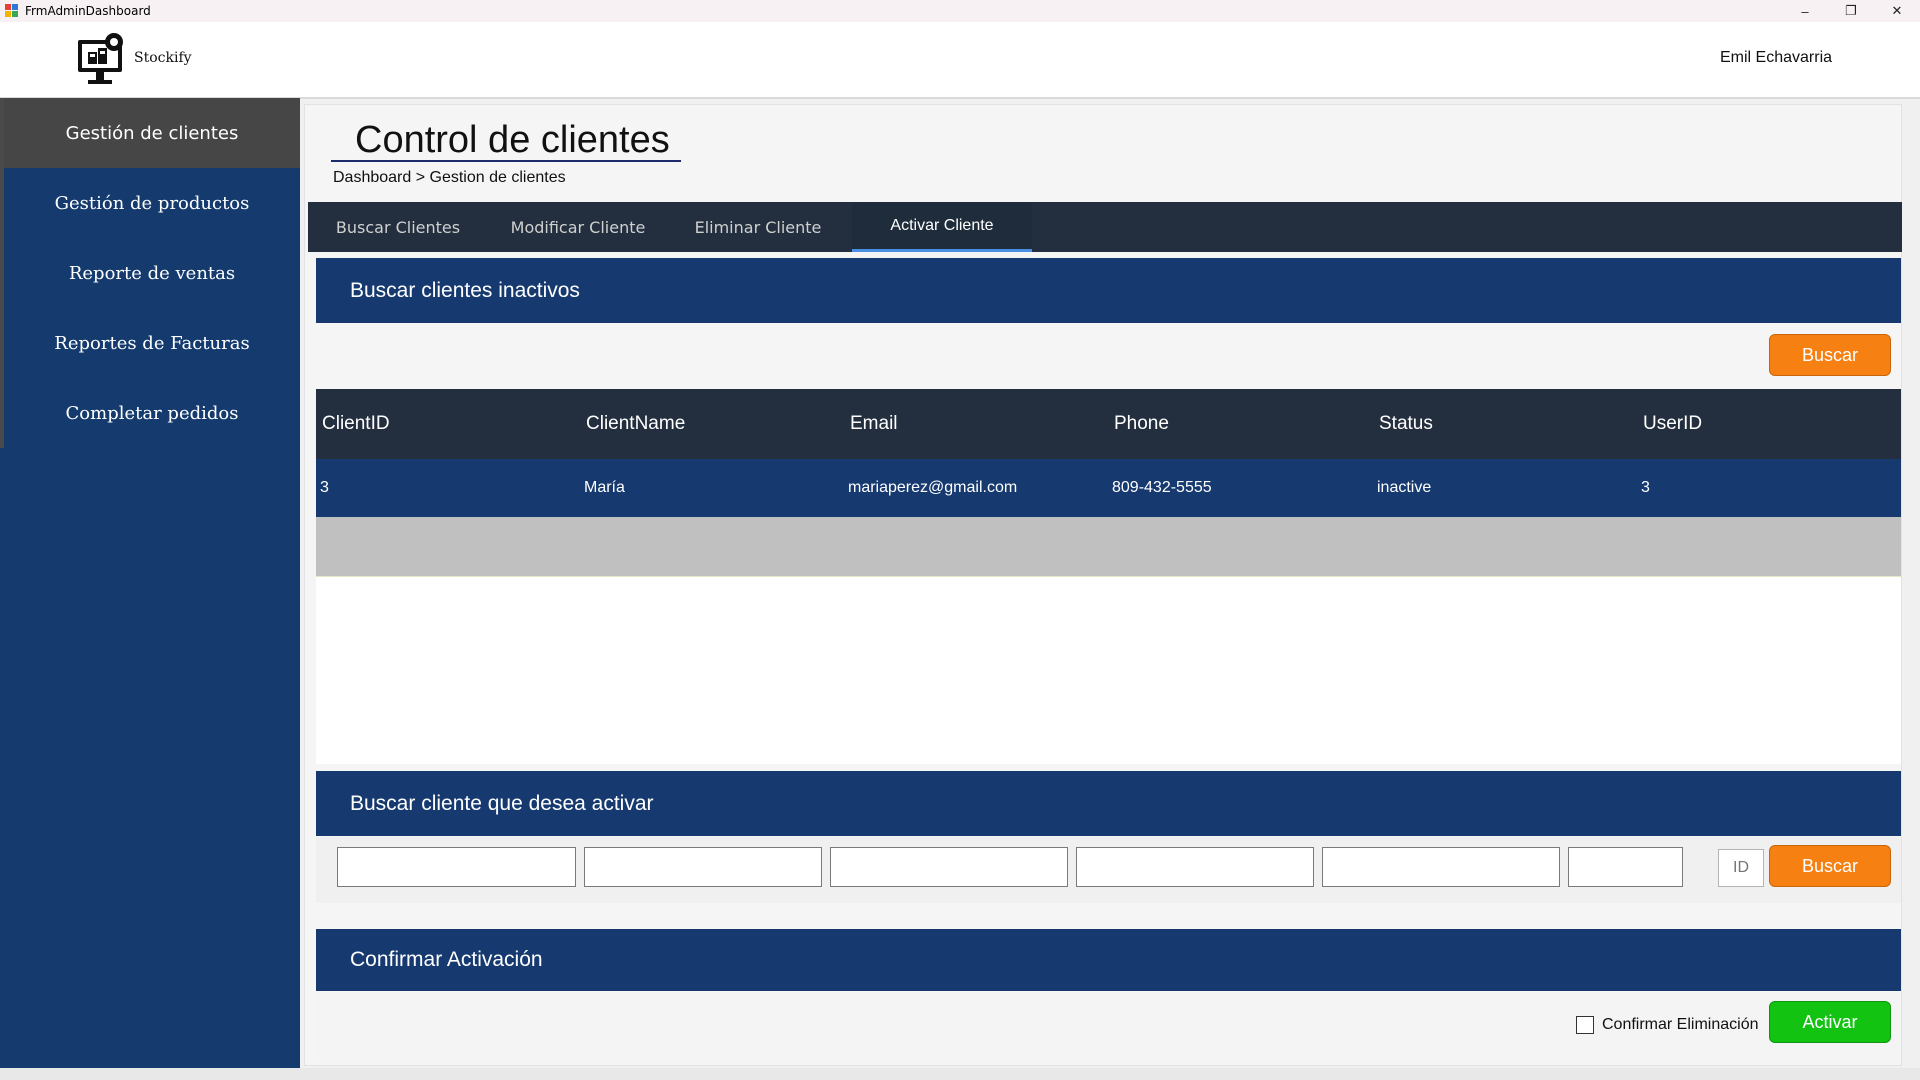 This screenshot has width=1920, height=1080. What do you see at coordinates (949, 867) in the screenshot?
I see `field-email` at bounding box center [949, 867].